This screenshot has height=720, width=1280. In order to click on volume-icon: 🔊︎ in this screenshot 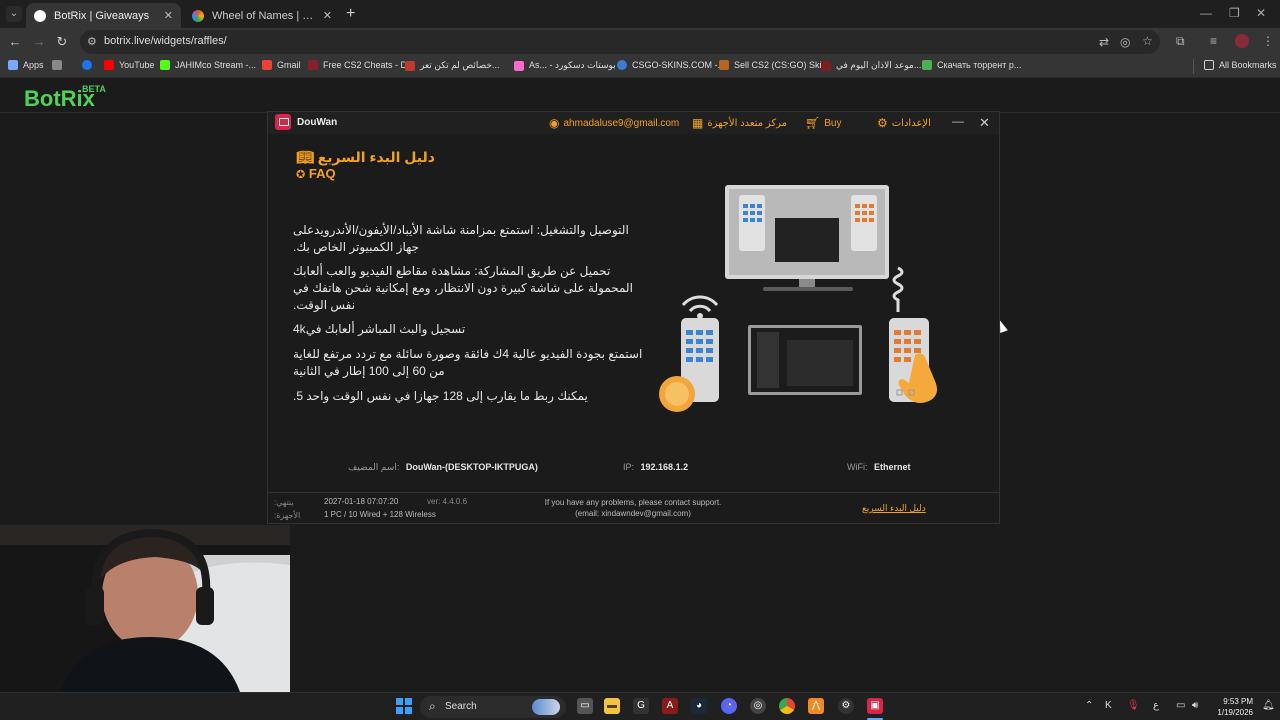, I will do `click(1195, 705)`.